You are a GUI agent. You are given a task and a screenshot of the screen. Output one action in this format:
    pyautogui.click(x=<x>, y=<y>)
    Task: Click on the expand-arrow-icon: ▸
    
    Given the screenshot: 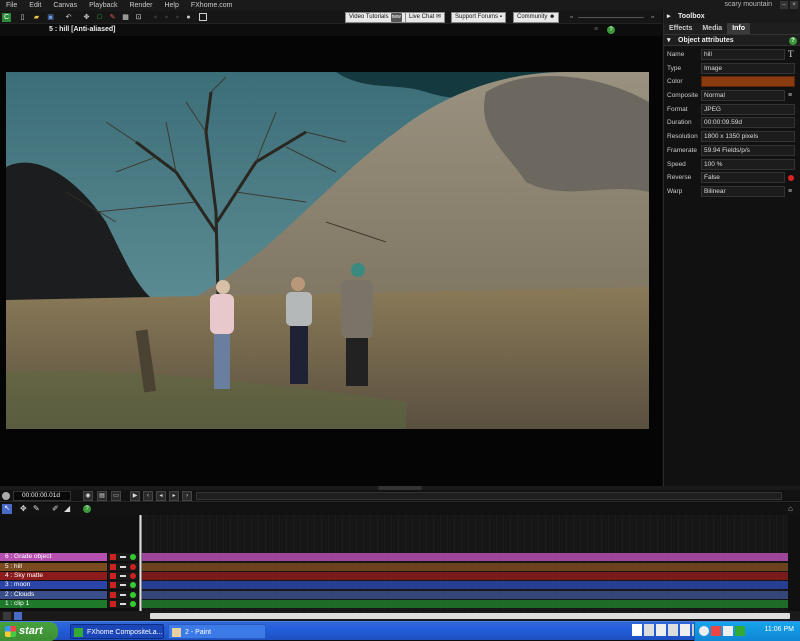 What is the action you would take?
    pyautogui.click(x=669, y=17)
    